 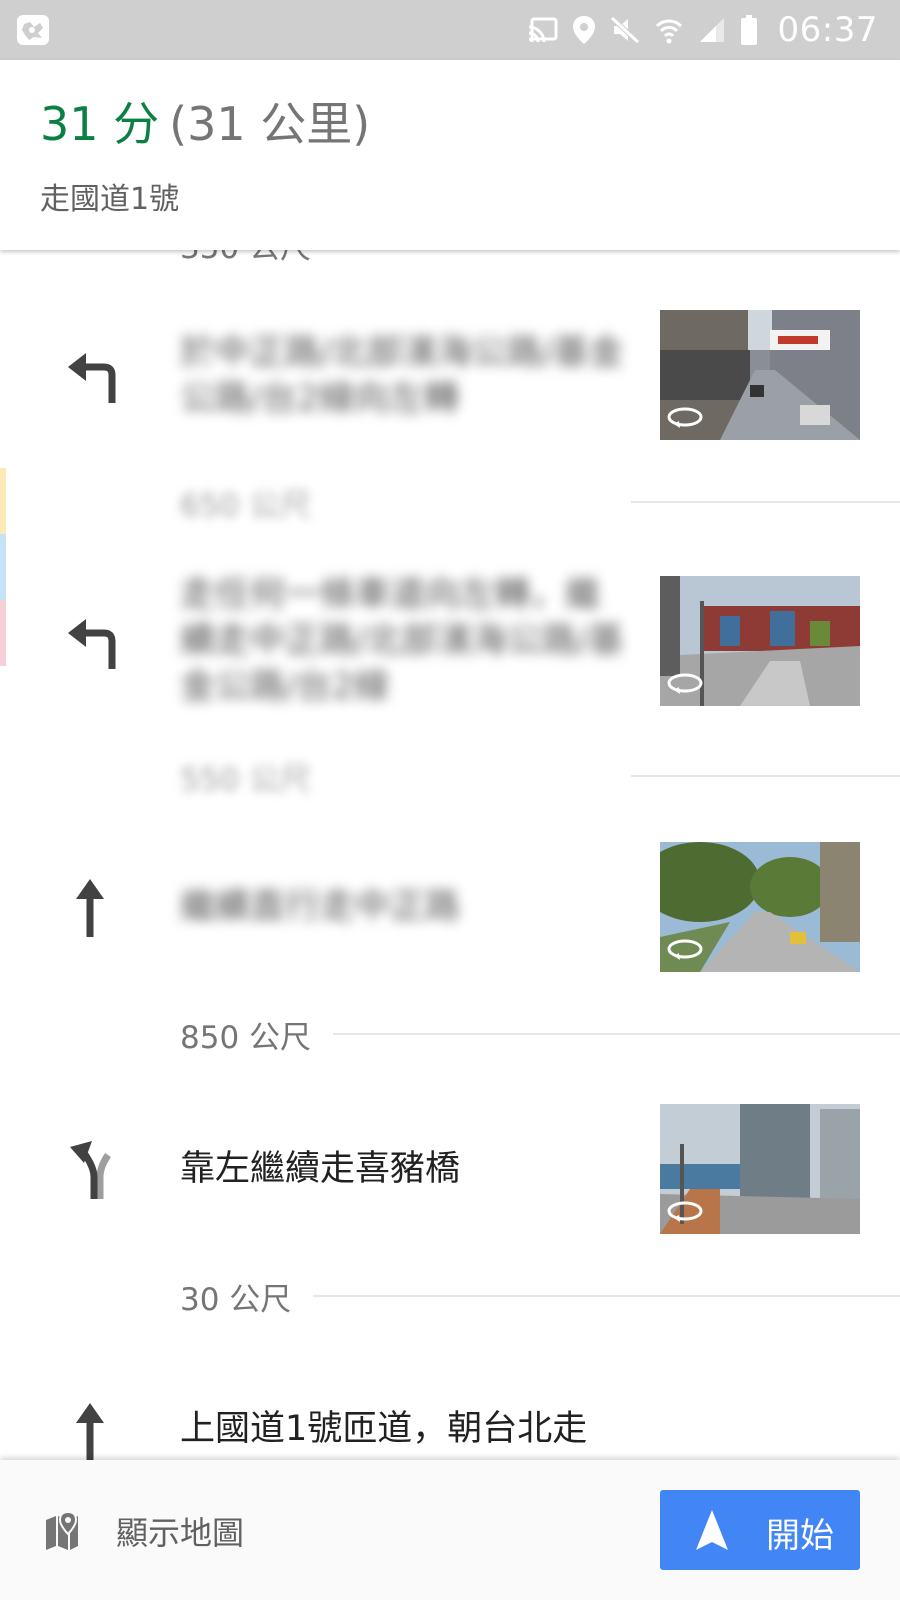 I want to click on status-icons: 06:37, so click(x=703, y=30).